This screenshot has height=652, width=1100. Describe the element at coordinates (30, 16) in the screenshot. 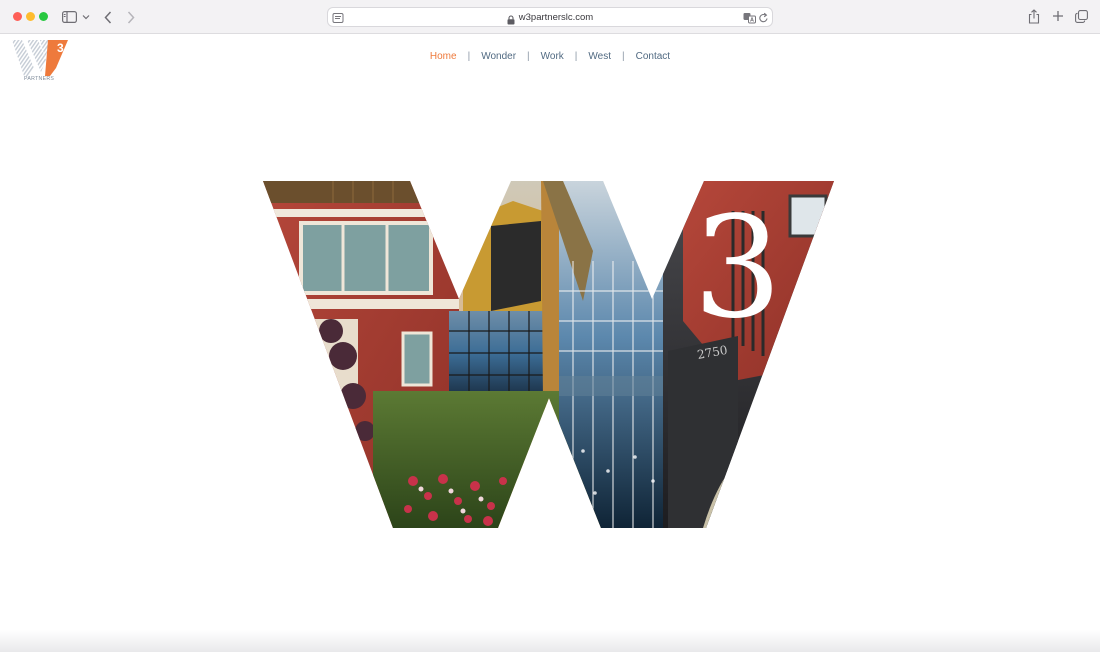

I see `minimize-window-button` at that location.